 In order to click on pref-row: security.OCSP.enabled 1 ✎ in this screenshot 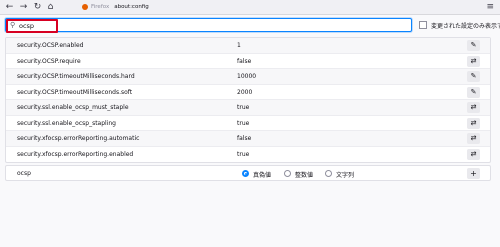, I will do `click(248, 46)`.